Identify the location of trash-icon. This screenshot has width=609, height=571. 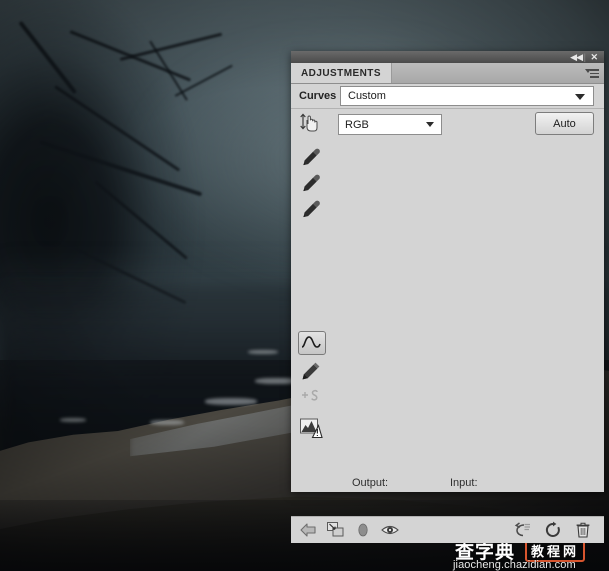
(583, 530).